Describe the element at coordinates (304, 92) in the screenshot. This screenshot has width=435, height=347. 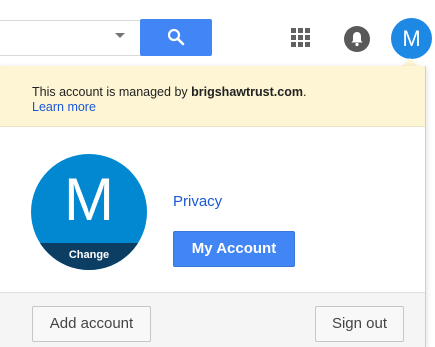
I see `notice-suffix: .` at that location.